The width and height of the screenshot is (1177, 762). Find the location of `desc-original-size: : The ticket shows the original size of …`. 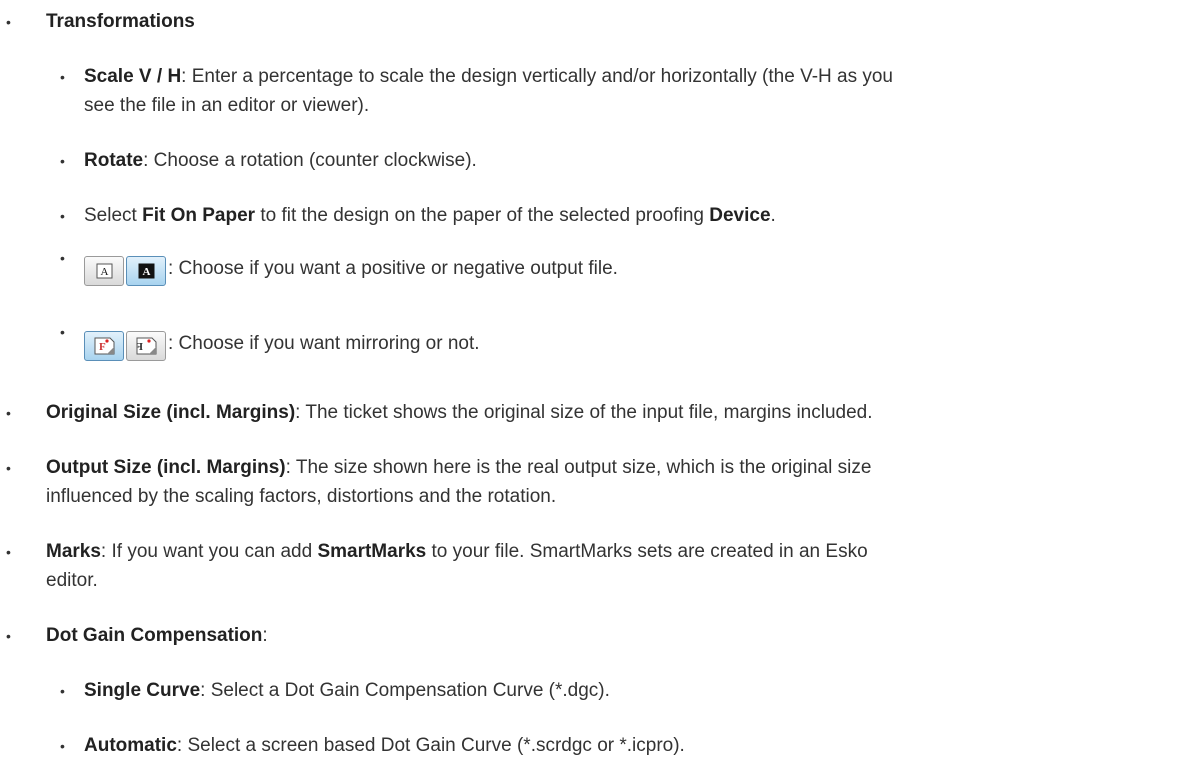

desc-original-size: : The ticket shows the original size of … is located at coordinates (584, 412).